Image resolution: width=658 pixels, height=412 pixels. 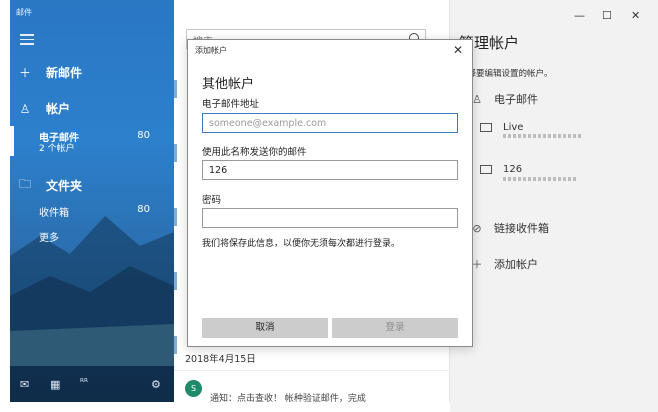 I want to click on folder-name: 收件箱, so click(x=54, y=213).